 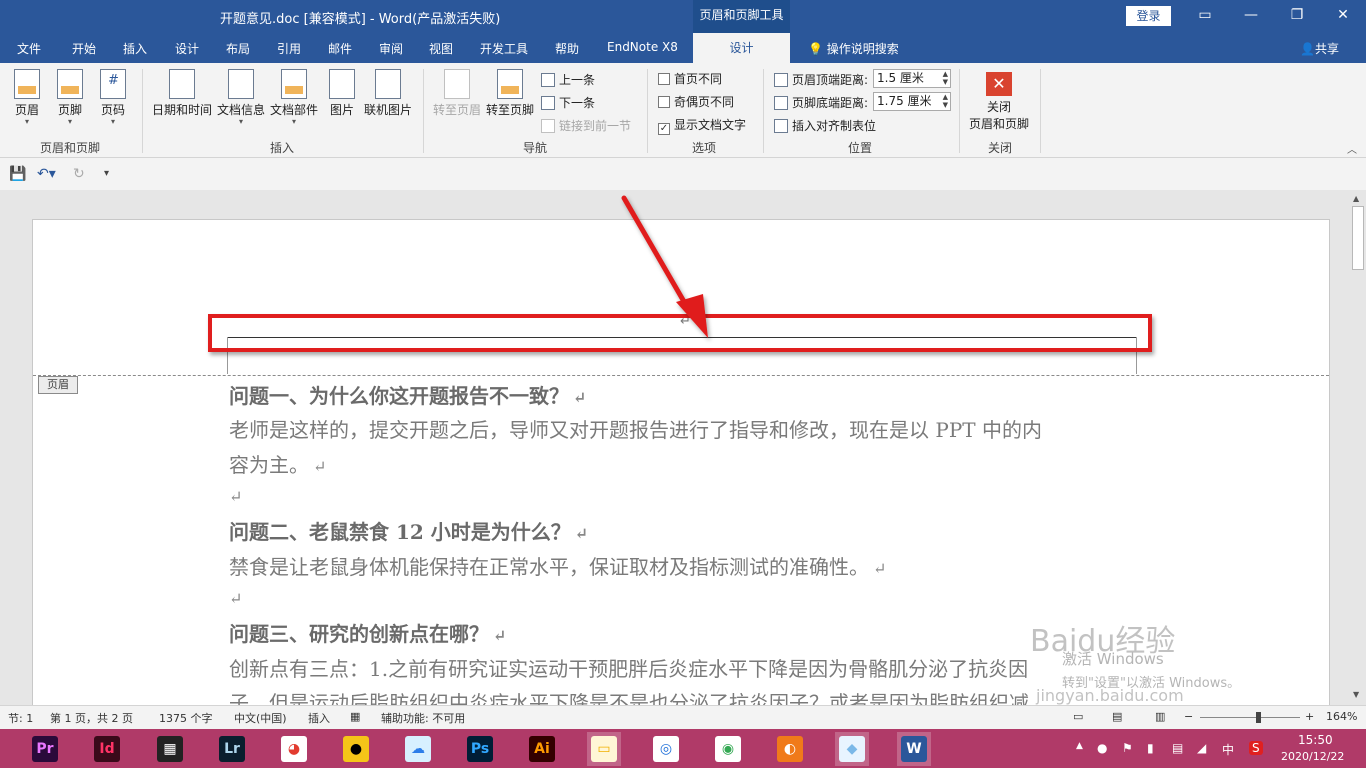 I want to click on notes-app-icon: ◆, so click(x=852, y=749).